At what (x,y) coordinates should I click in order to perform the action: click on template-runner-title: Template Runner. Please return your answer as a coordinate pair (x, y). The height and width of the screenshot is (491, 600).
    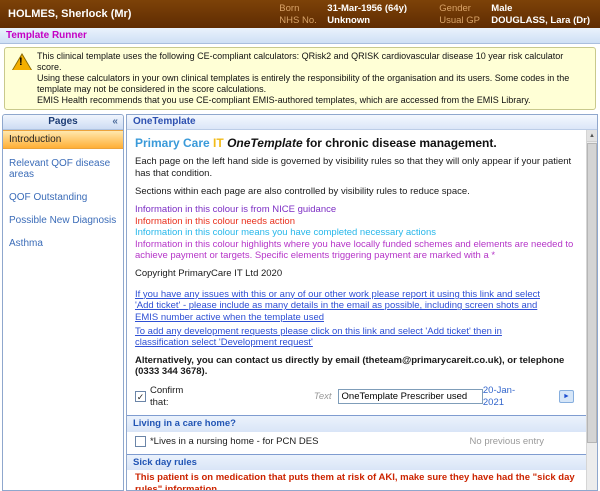
    Looking at the image, I should click on (46, 35).